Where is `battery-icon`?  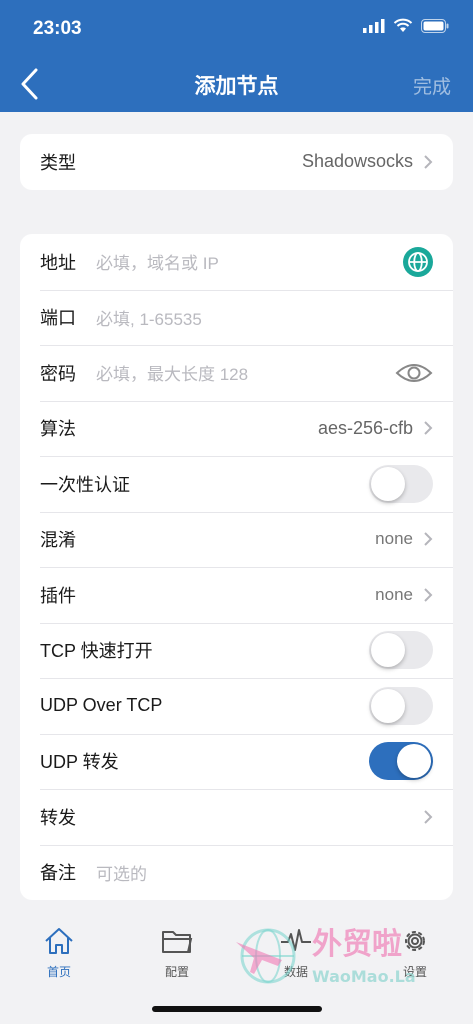 battery-icon is located at coordinates (435, 25).